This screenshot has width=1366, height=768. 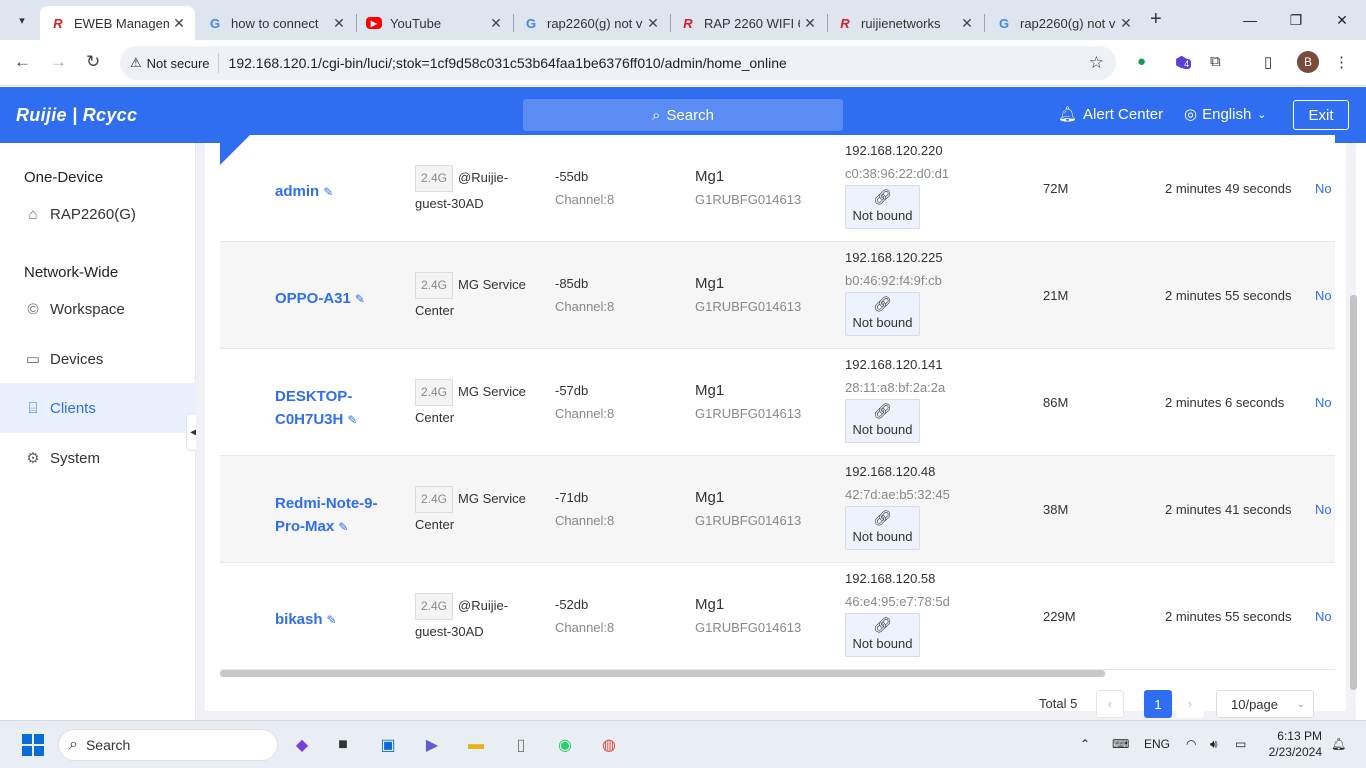 I want to click on grammarly-extension-icon: ●, so click(x=1141, y=61).